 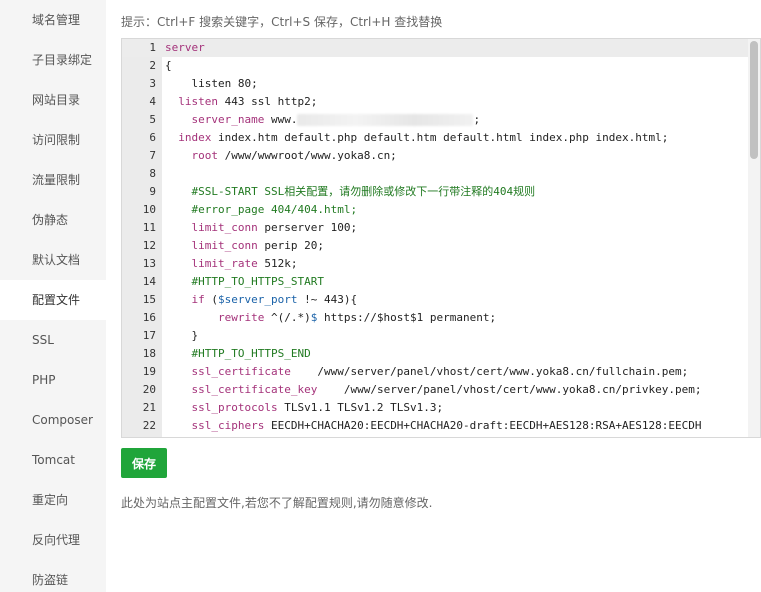 What do you see at coordinates (258, 299) in the screenshot?
I see `code-token: $server_port` at bounding box center [258, 299].